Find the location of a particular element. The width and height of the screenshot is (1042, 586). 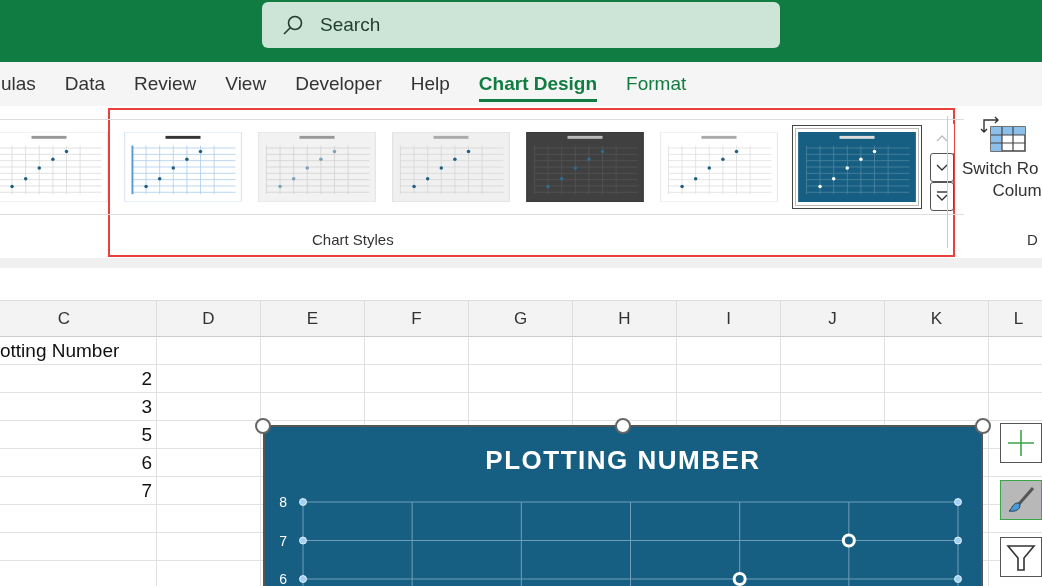

column-header: E is located at coordinates (313, 319).